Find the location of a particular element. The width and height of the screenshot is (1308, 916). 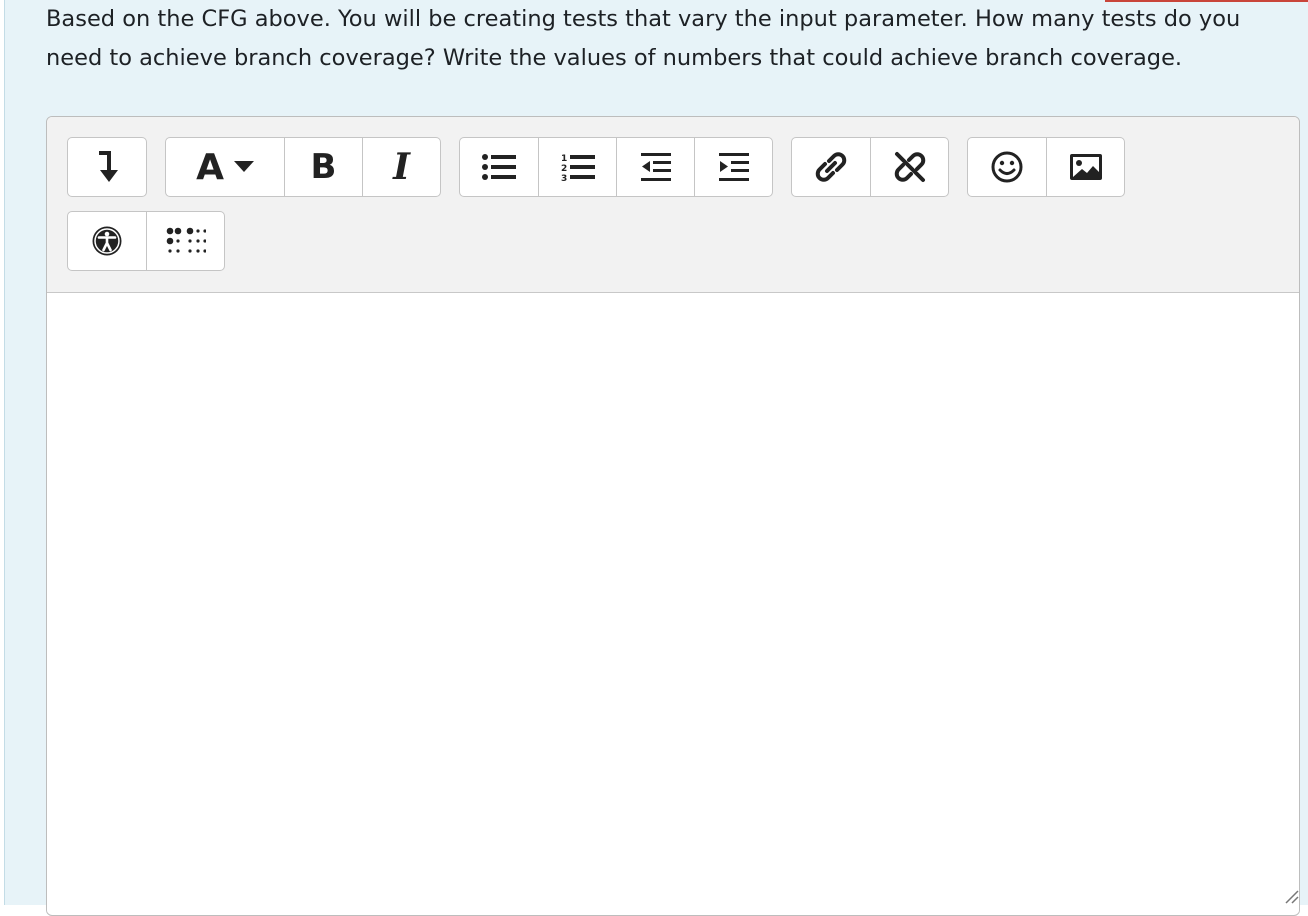

collapse-toolbar-button is located at coordinates (107, 167).